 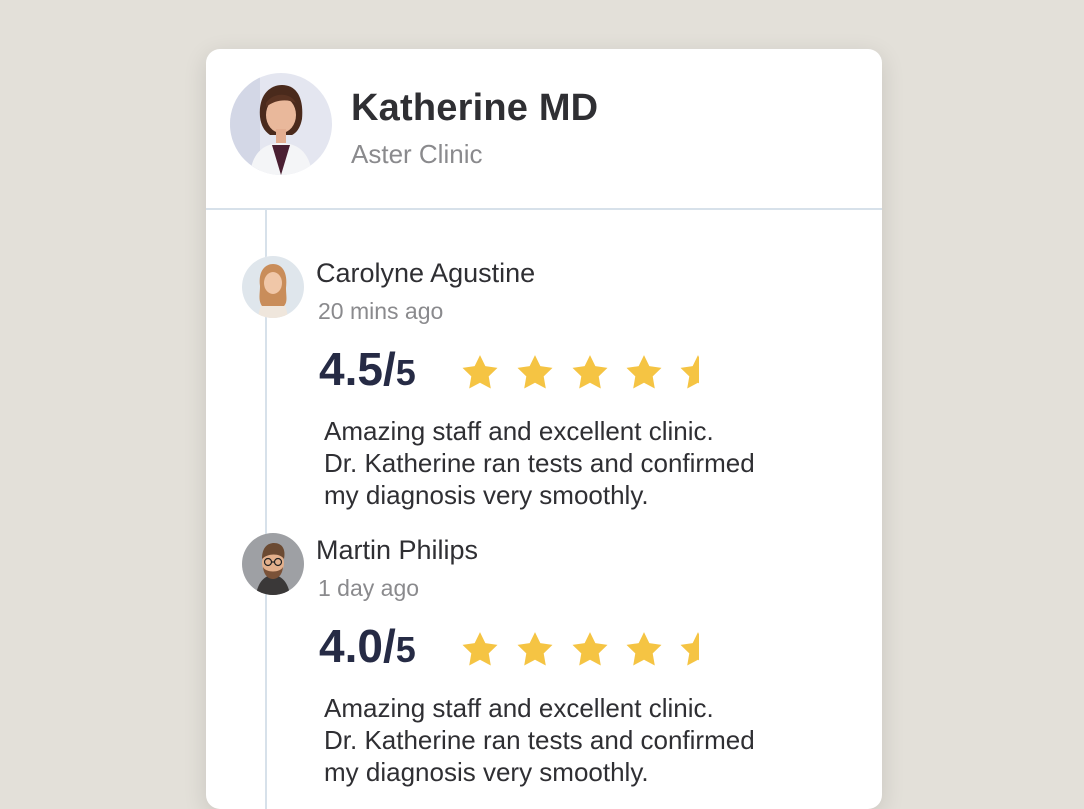 I want to click on rating-value: 4.5, so click(x=351, y=369).